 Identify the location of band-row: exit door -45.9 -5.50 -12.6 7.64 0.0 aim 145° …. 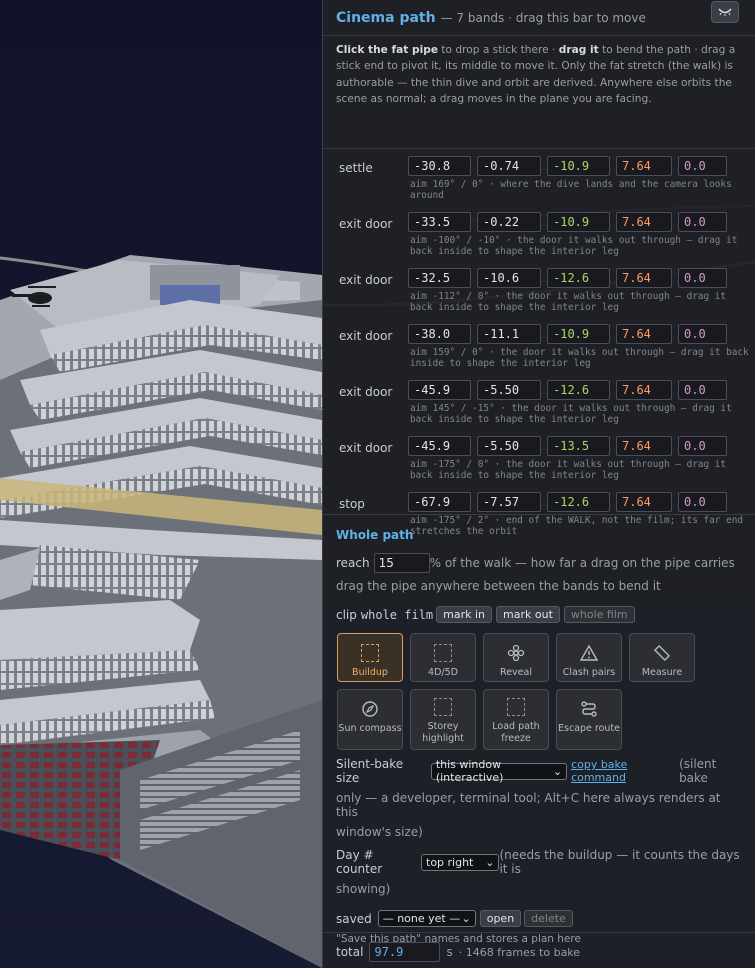
(539, 408).